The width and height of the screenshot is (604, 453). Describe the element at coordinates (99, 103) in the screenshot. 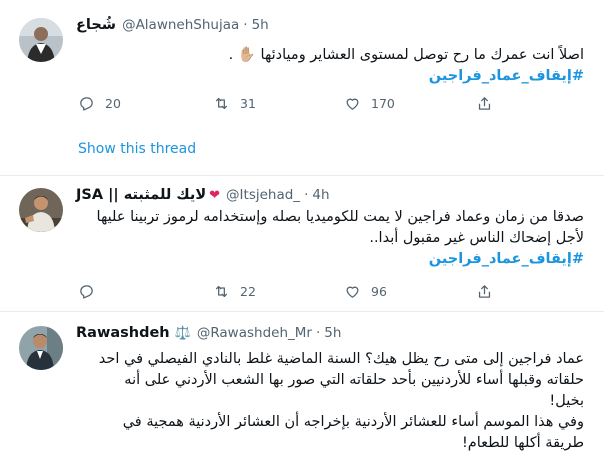

I see `reply-button: 20` at that location.